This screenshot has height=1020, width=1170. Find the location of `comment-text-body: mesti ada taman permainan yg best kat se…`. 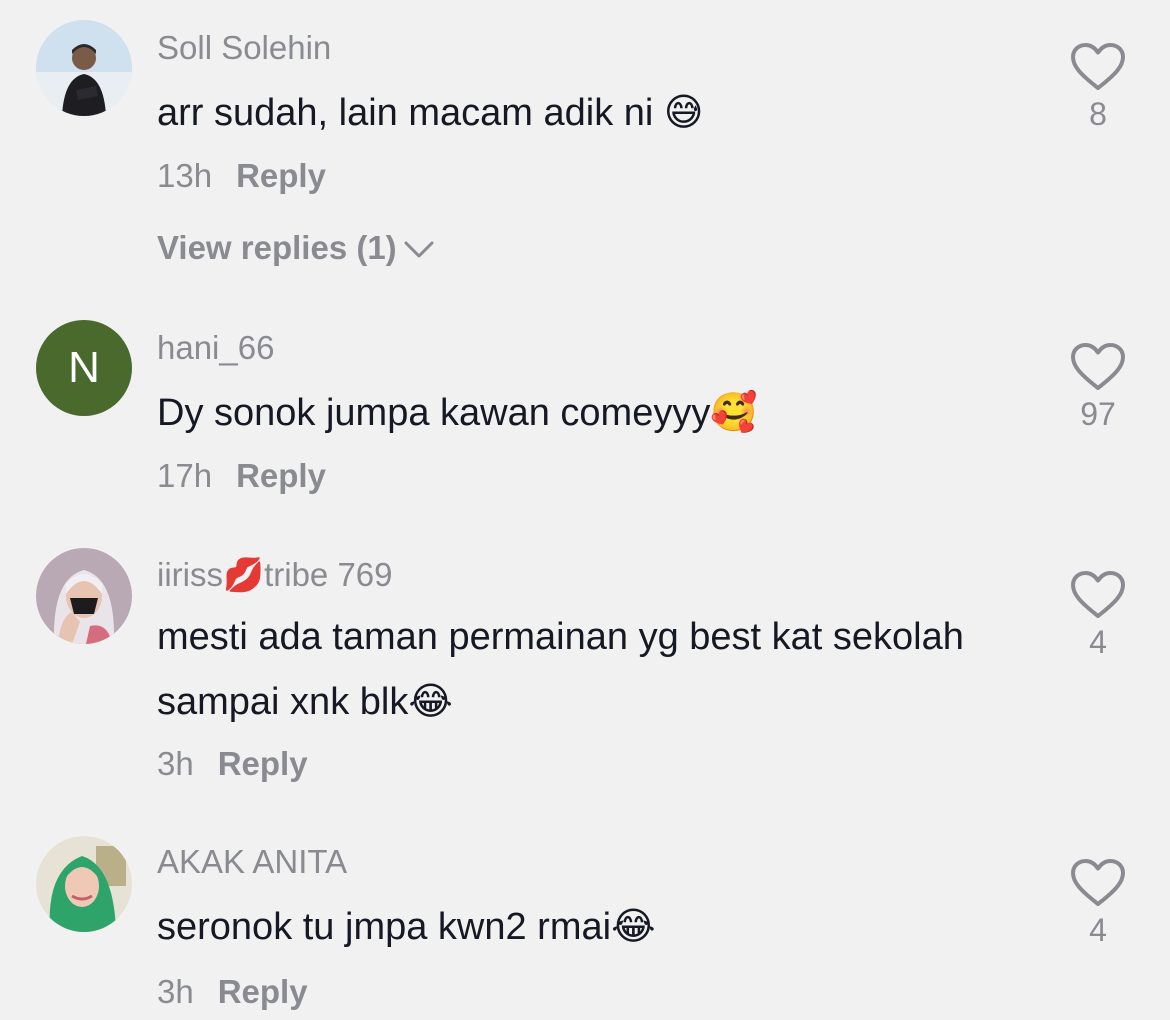

comment-text-body: mesti ada taman permainan yg best kat se… is located at coordinates (560, 669).